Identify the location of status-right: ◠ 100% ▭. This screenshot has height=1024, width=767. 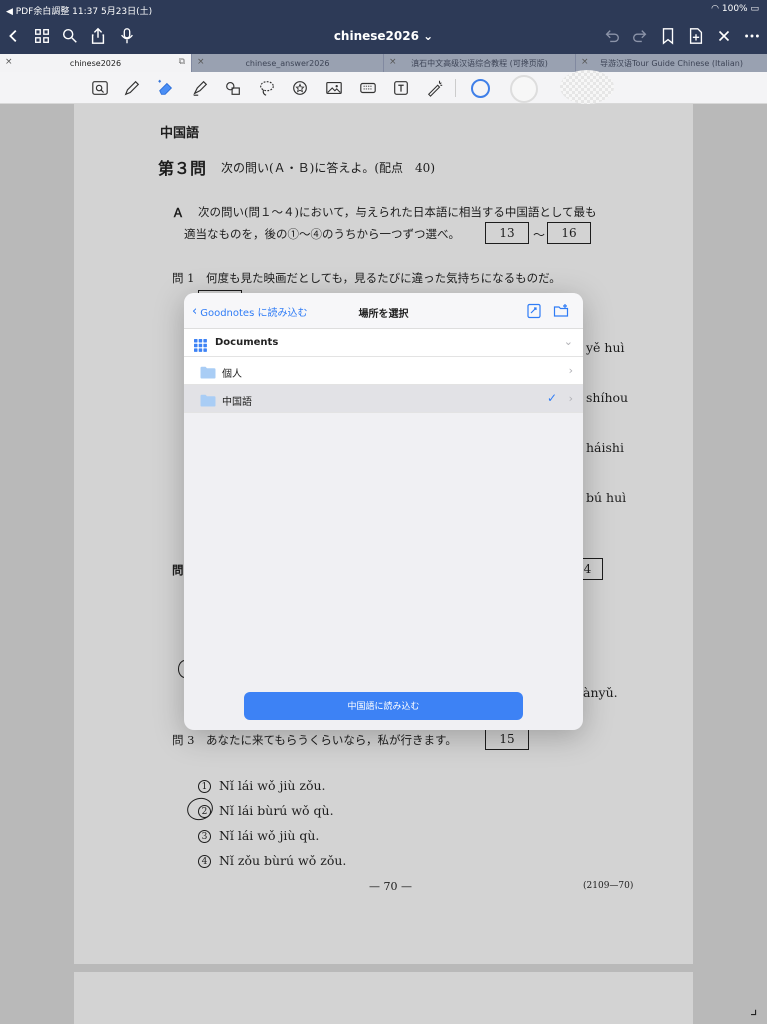
(735, 9).